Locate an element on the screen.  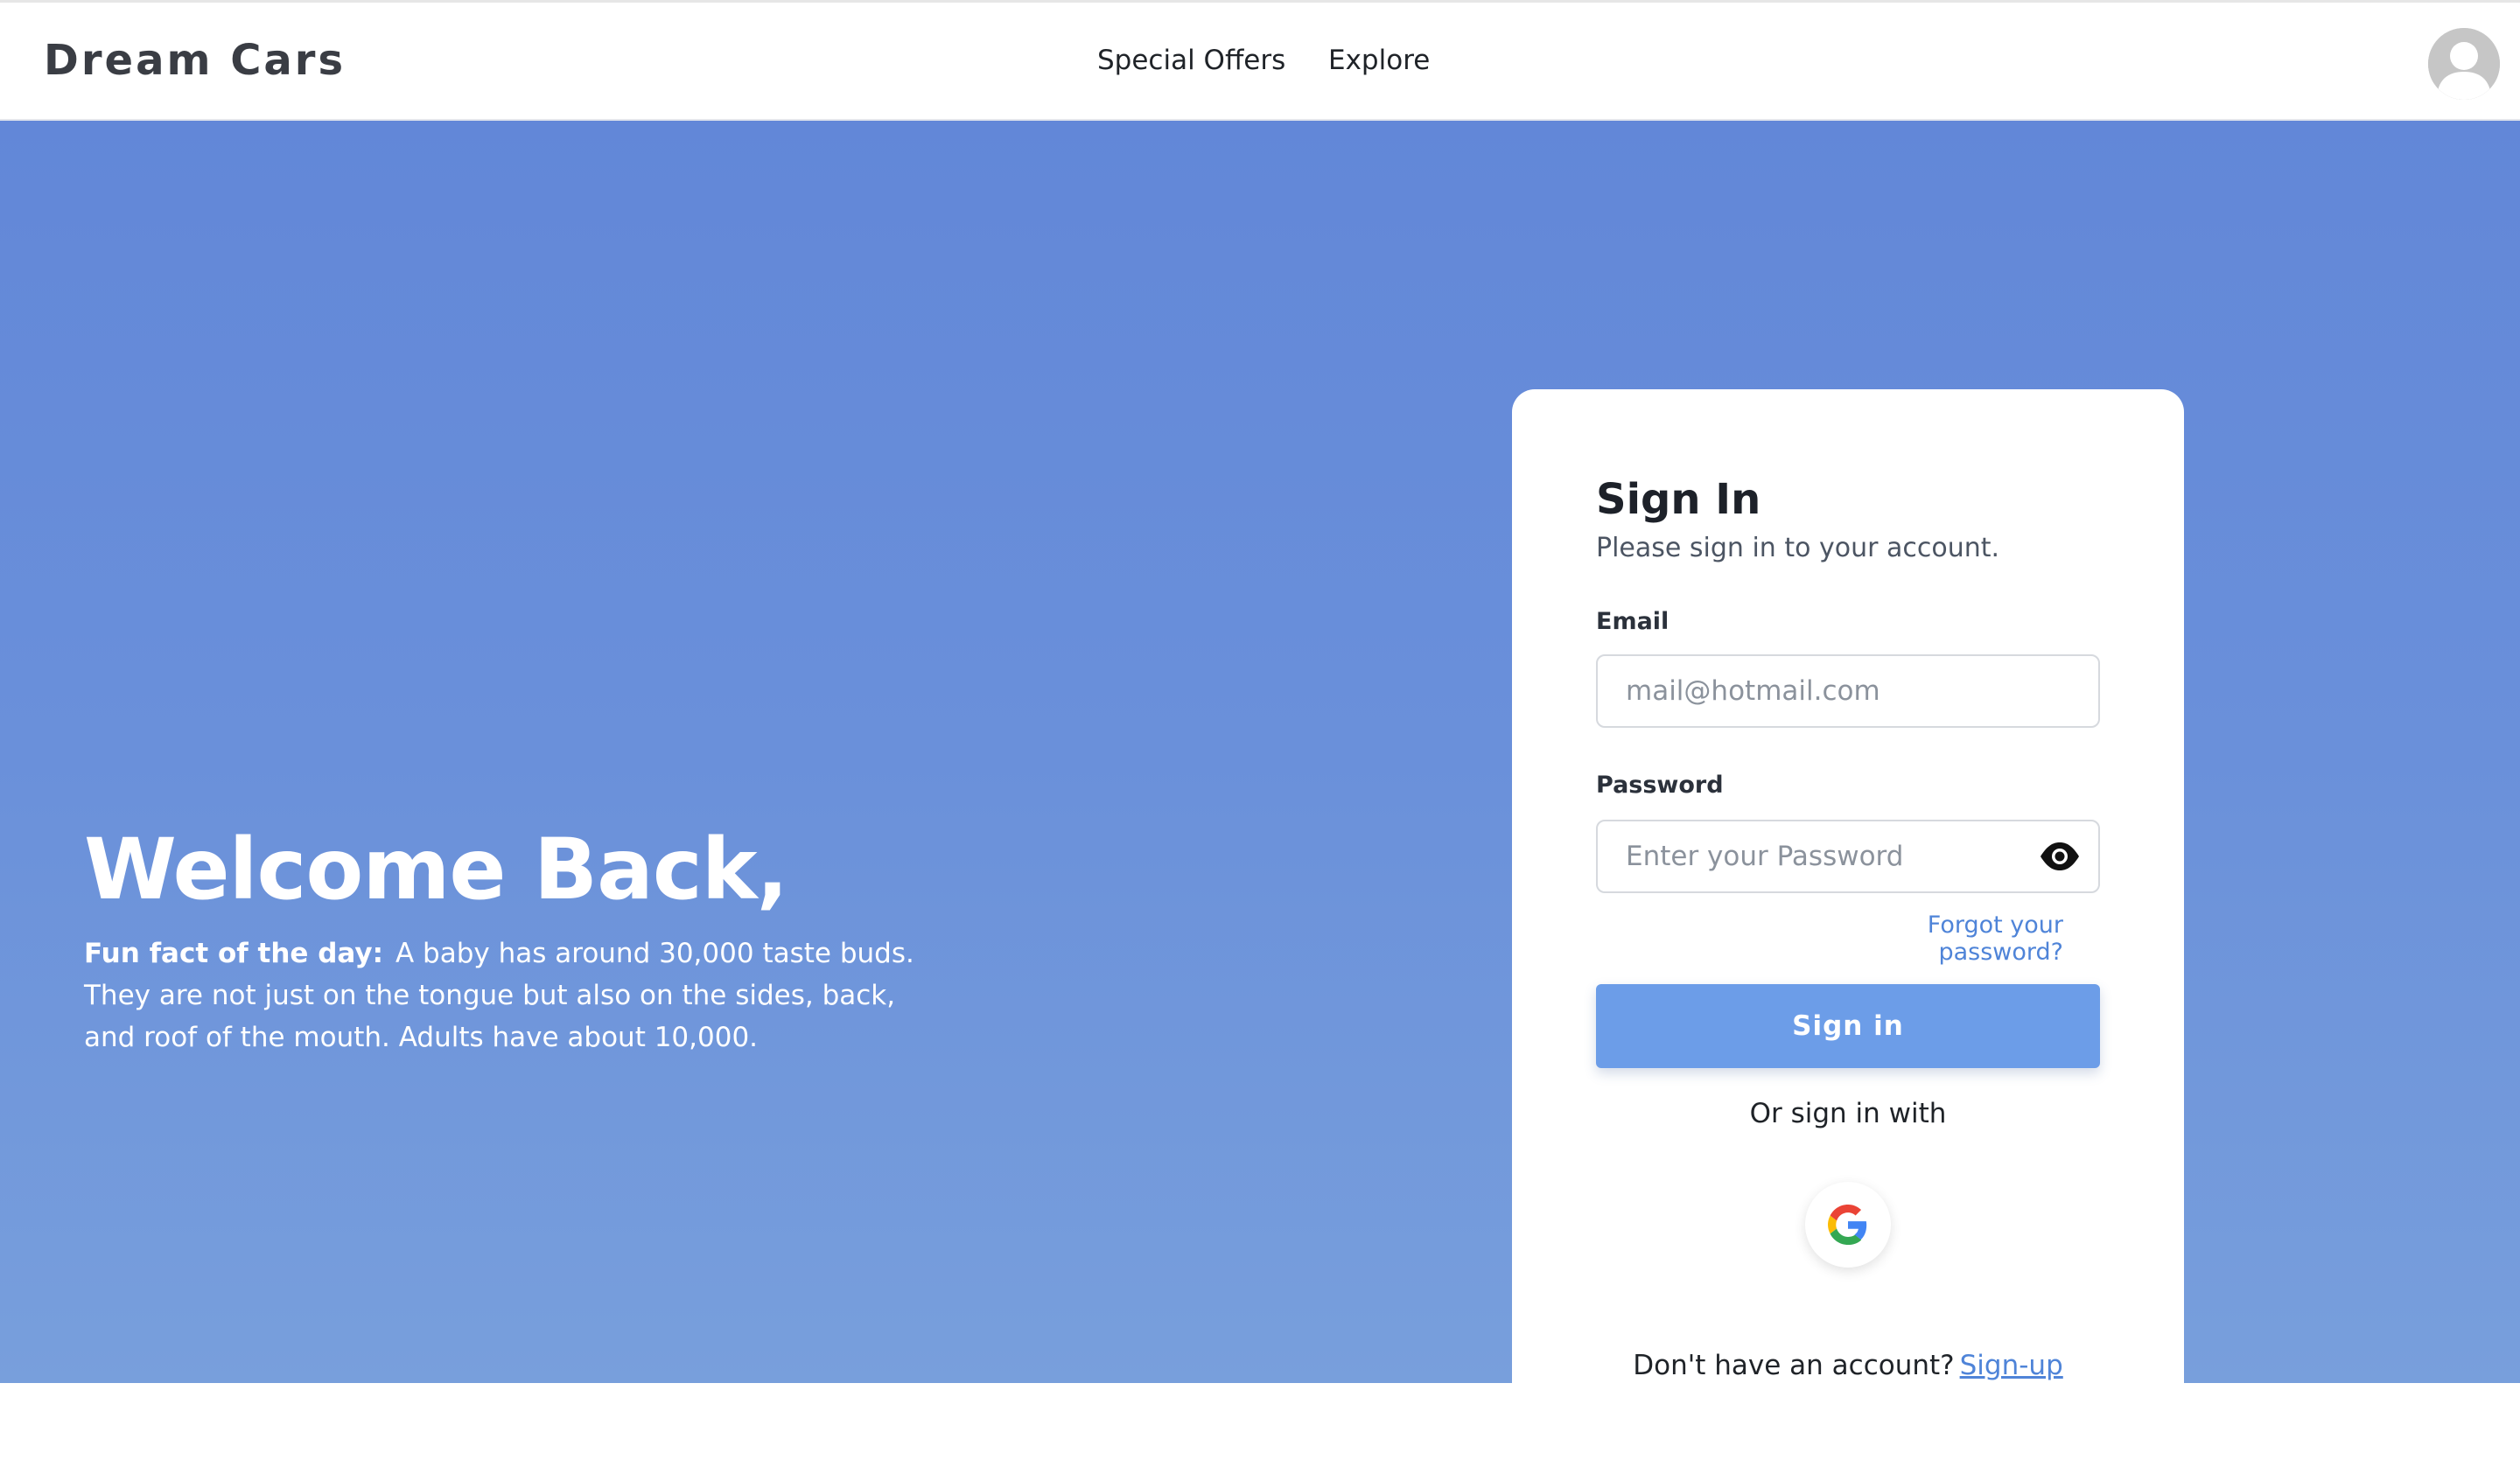
google-signin-button is located at coordinates (1848, 1225).